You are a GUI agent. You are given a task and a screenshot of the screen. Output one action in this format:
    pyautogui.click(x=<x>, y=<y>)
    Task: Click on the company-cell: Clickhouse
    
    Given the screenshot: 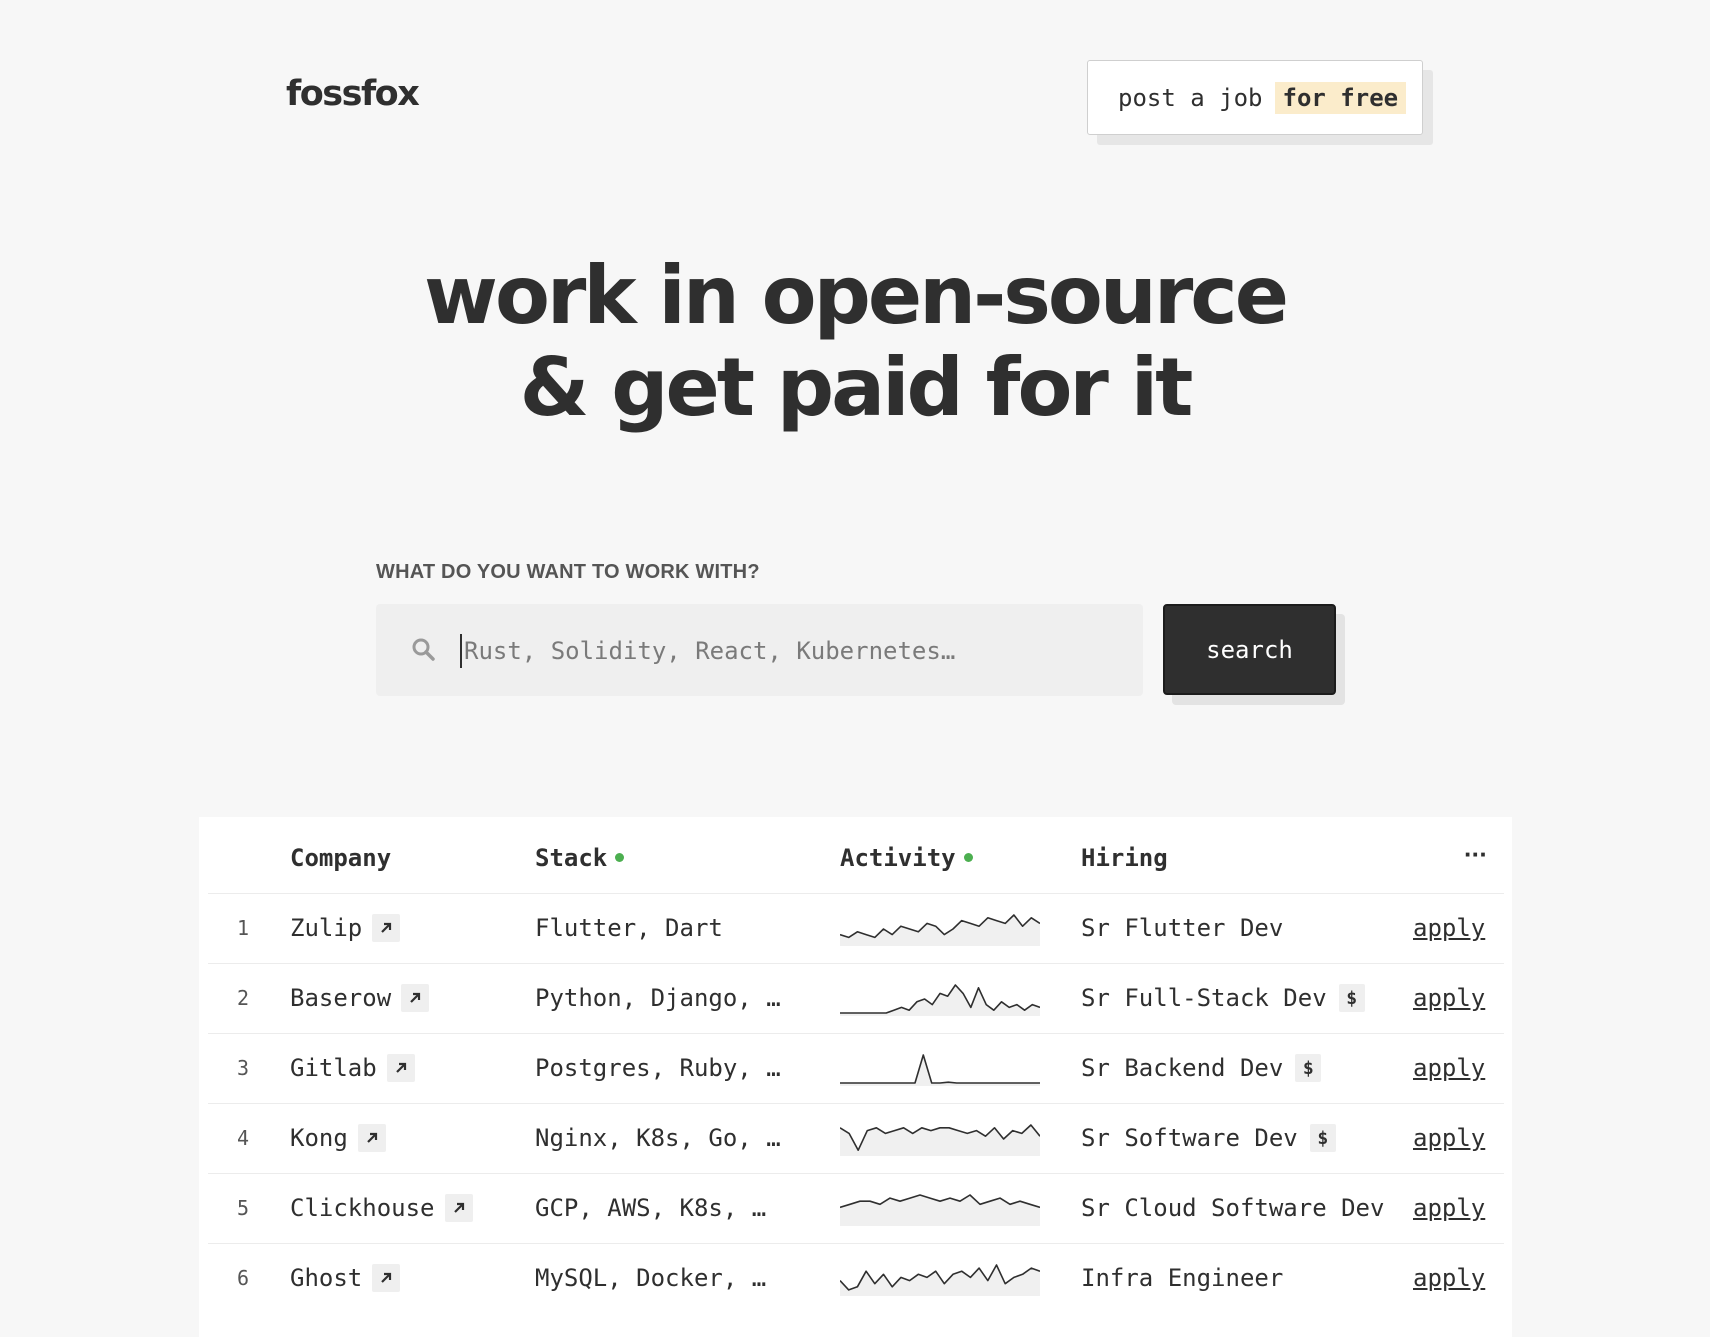 What is the action you would take?
    pyautogui.click(x=381, y=1208)
    